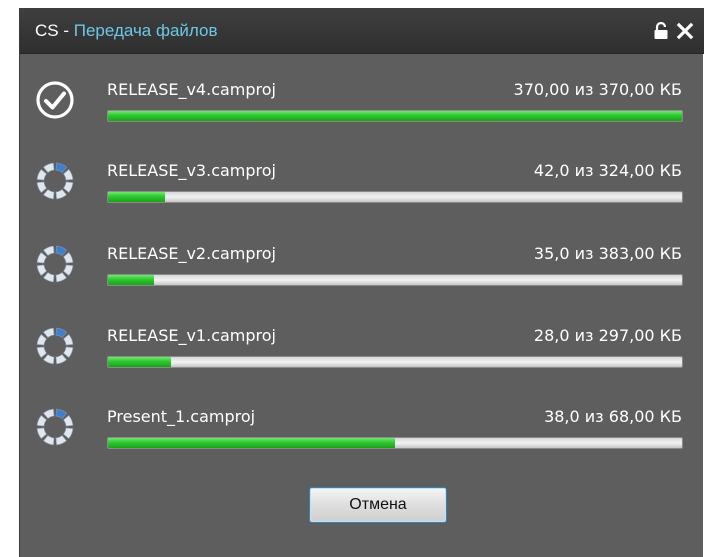 The image size is (705, 557). Describe the element at coordinates (191, 170) in the screenshot. I see `file-name: RELEASE_v3.camproj` at that location.